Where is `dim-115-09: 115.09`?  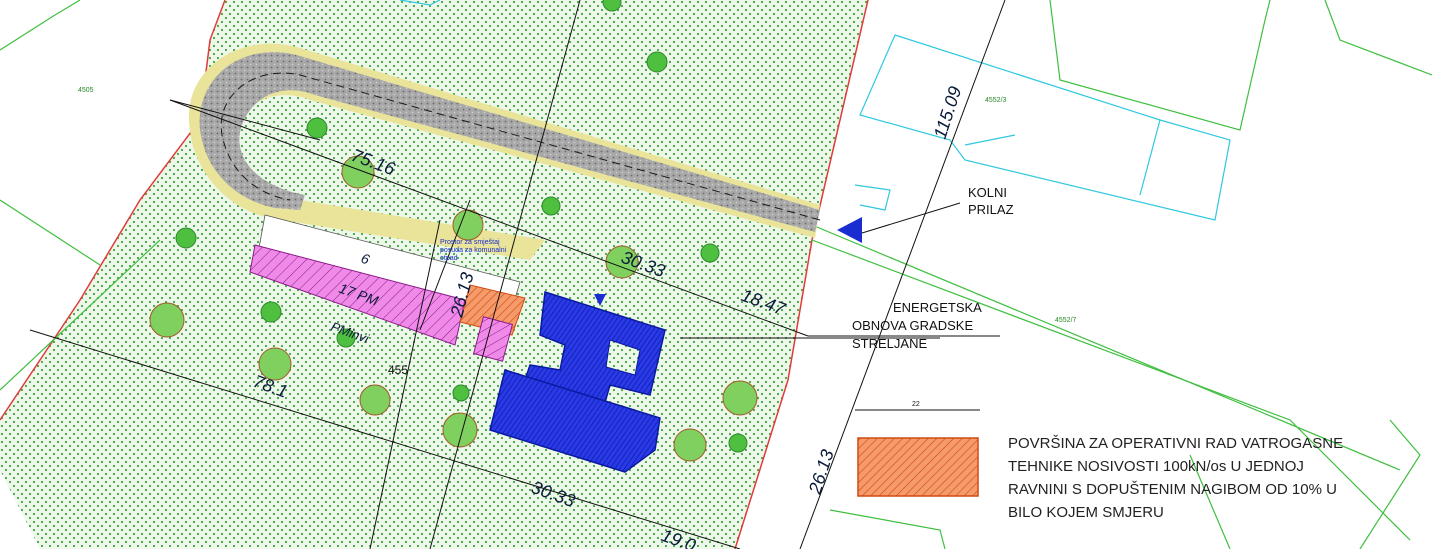
dim-115-09: 115.09 is located at coordinates (948, 112).